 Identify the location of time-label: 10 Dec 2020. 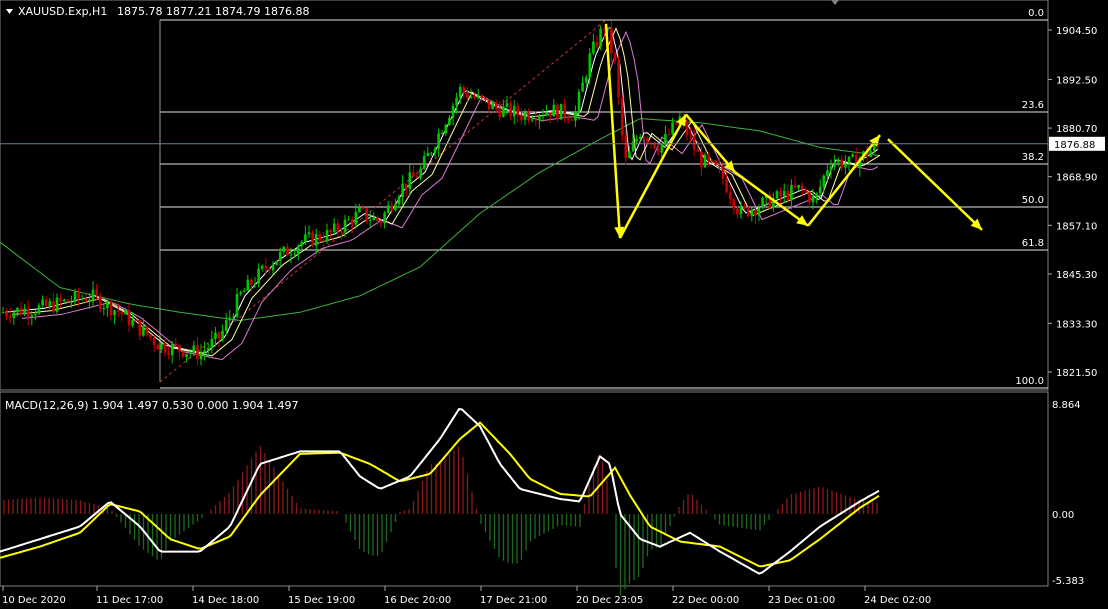
(34, 600).